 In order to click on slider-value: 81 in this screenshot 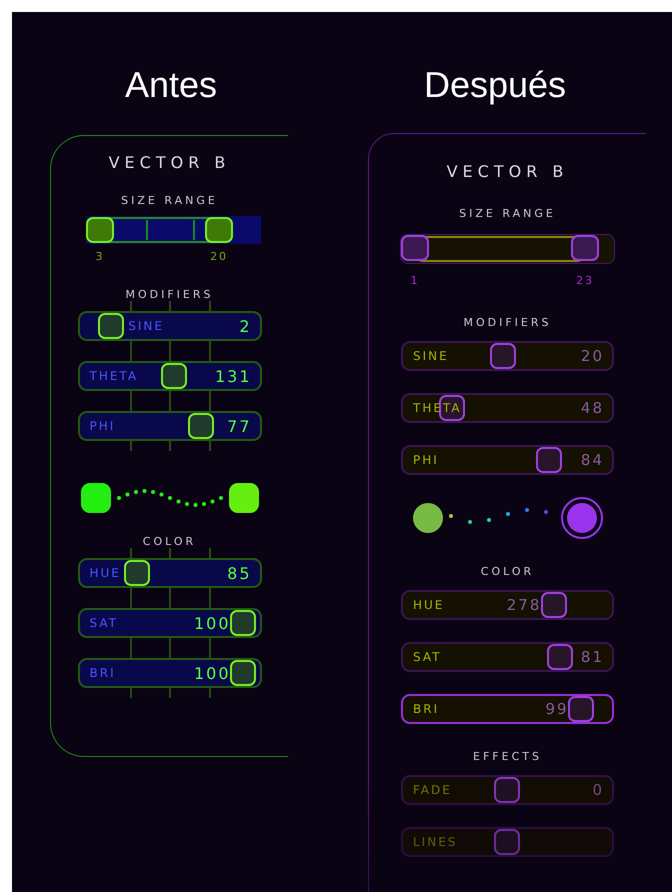, I will do `click(592, 657)`.